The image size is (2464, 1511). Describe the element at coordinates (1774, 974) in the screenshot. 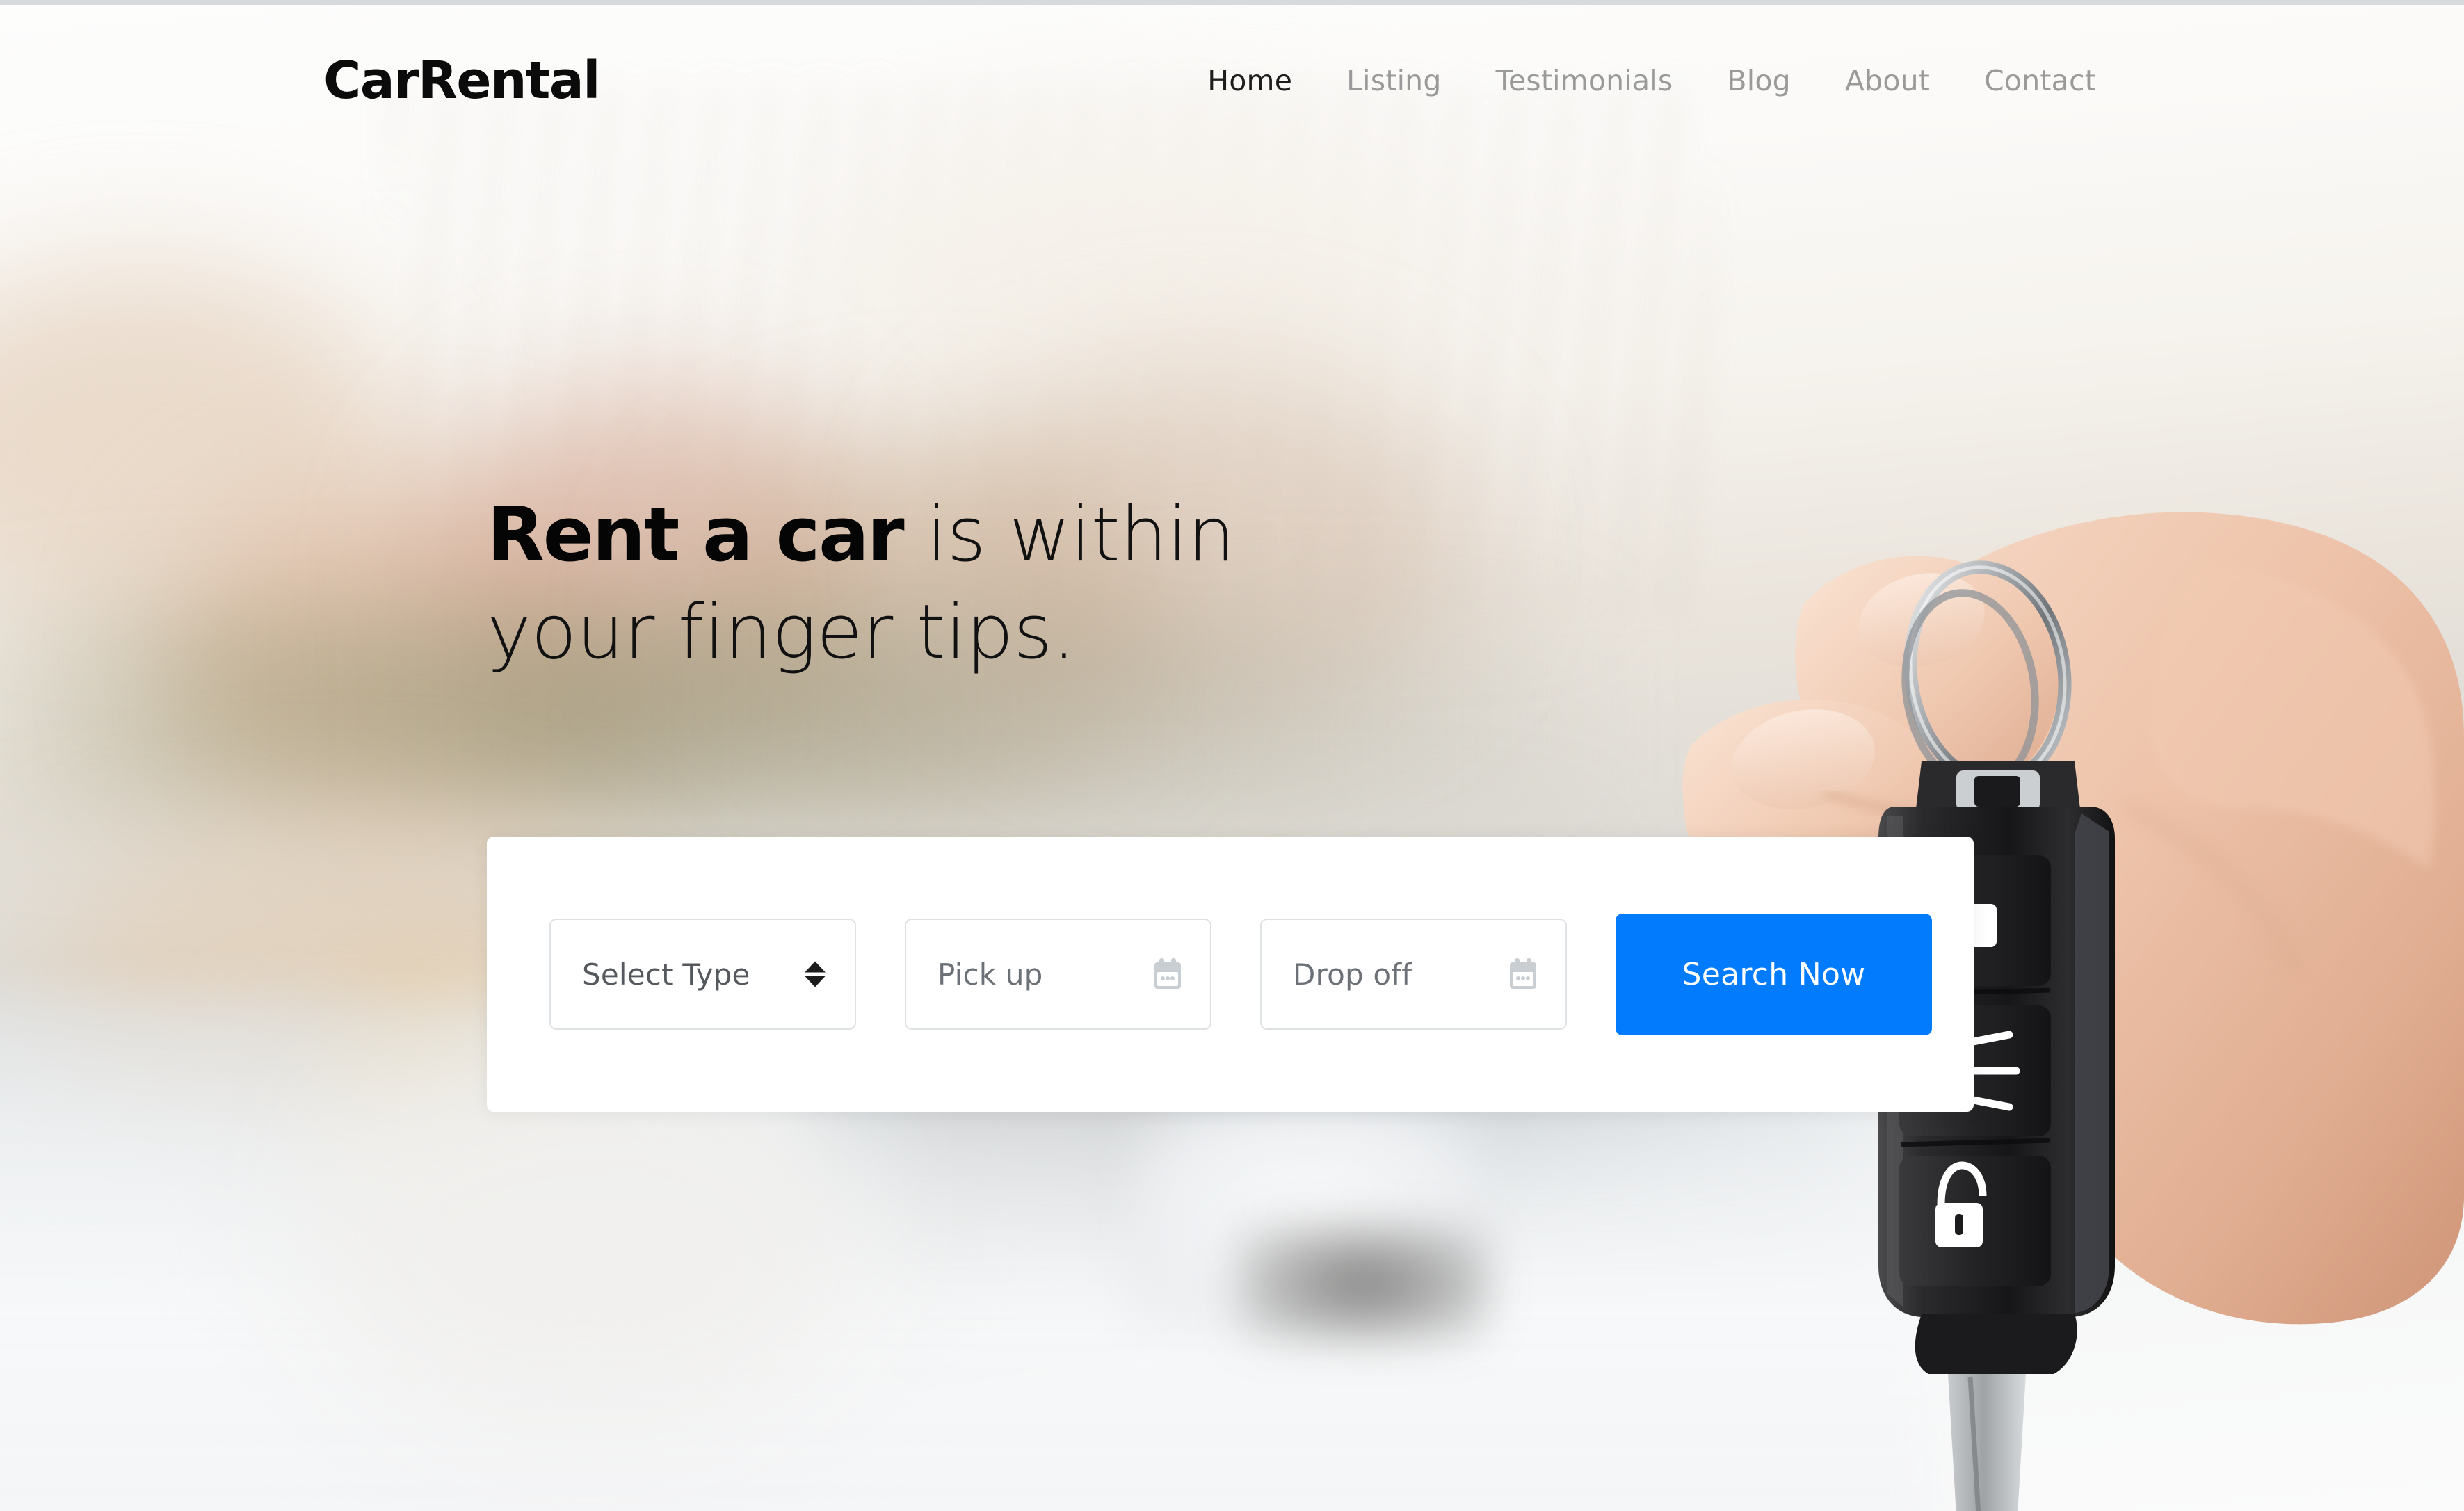

I see `search-now-button: Search Now` at that location.